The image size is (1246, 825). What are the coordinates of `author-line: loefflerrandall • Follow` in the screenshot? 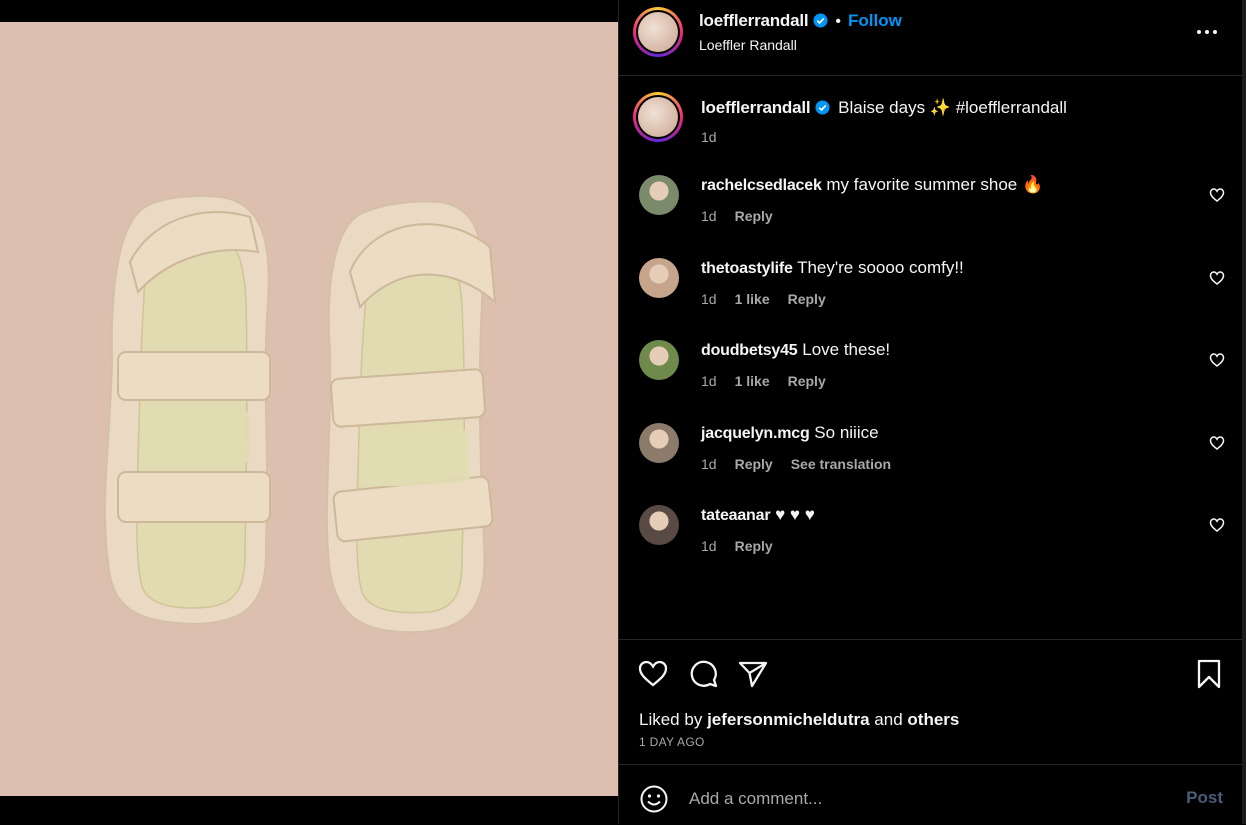 It's located at (800, 21).